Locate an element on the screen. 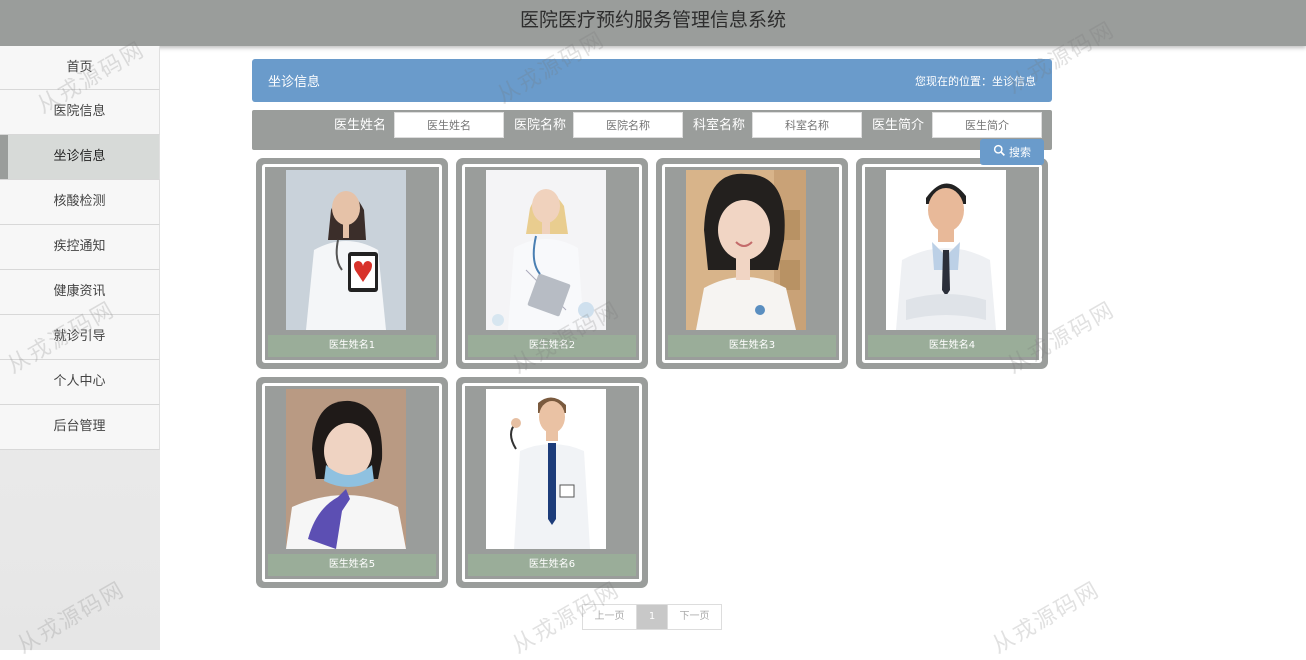  doctor-card: 医生姓名3 is located at coordinates (752, 263).